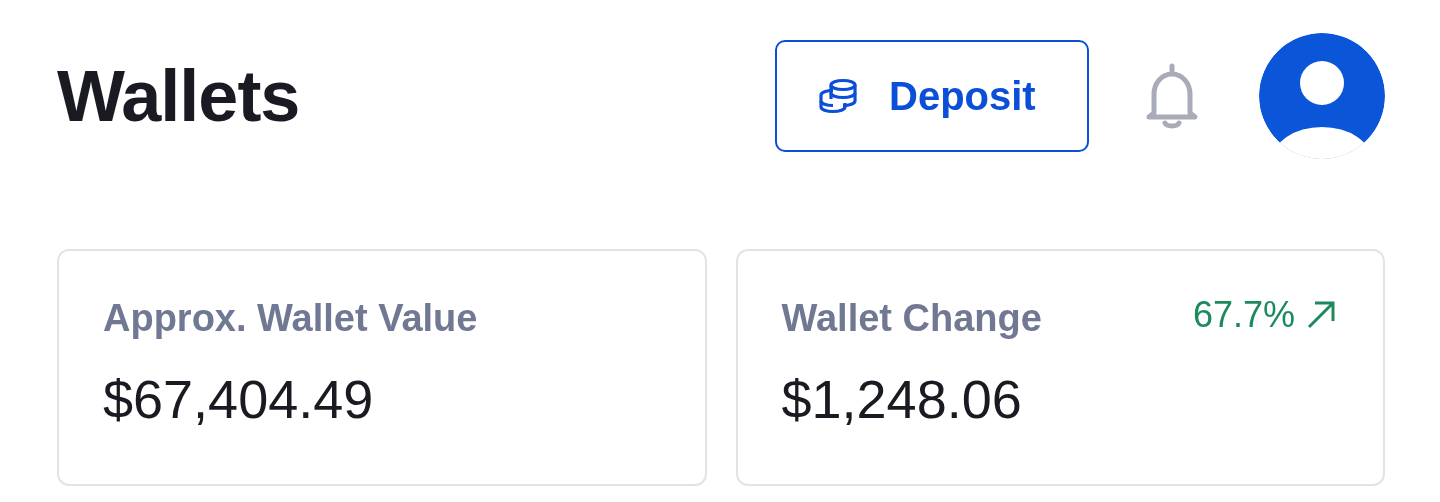 Image resolution: width=1440 pixels, height=502 pixels. I want to click on avatar-icon, so click(1322, 96).